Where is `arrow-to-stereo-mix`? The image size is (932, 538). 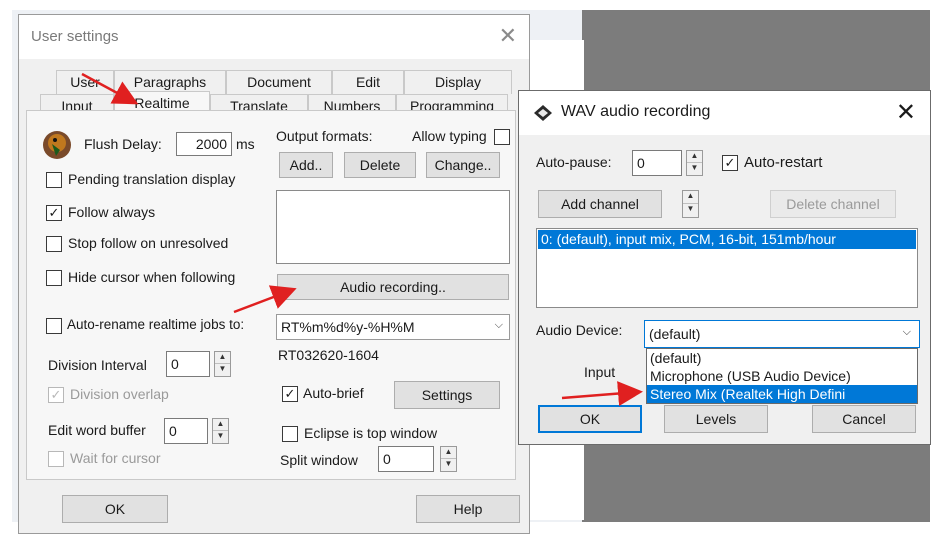
arrow-to-stereo-mix is located at coordinates (602, 394).